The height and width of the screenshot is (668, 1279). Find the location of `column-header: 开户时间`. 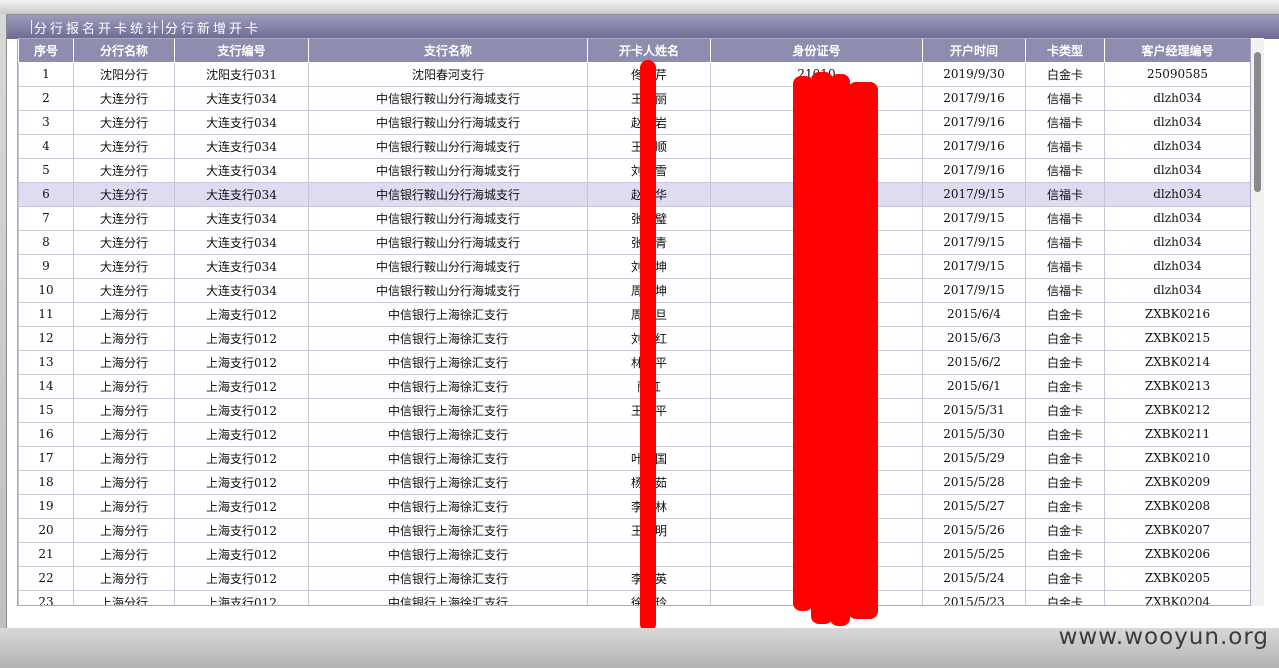

column-header: 开户时间 is located at coordinates (974, 51).